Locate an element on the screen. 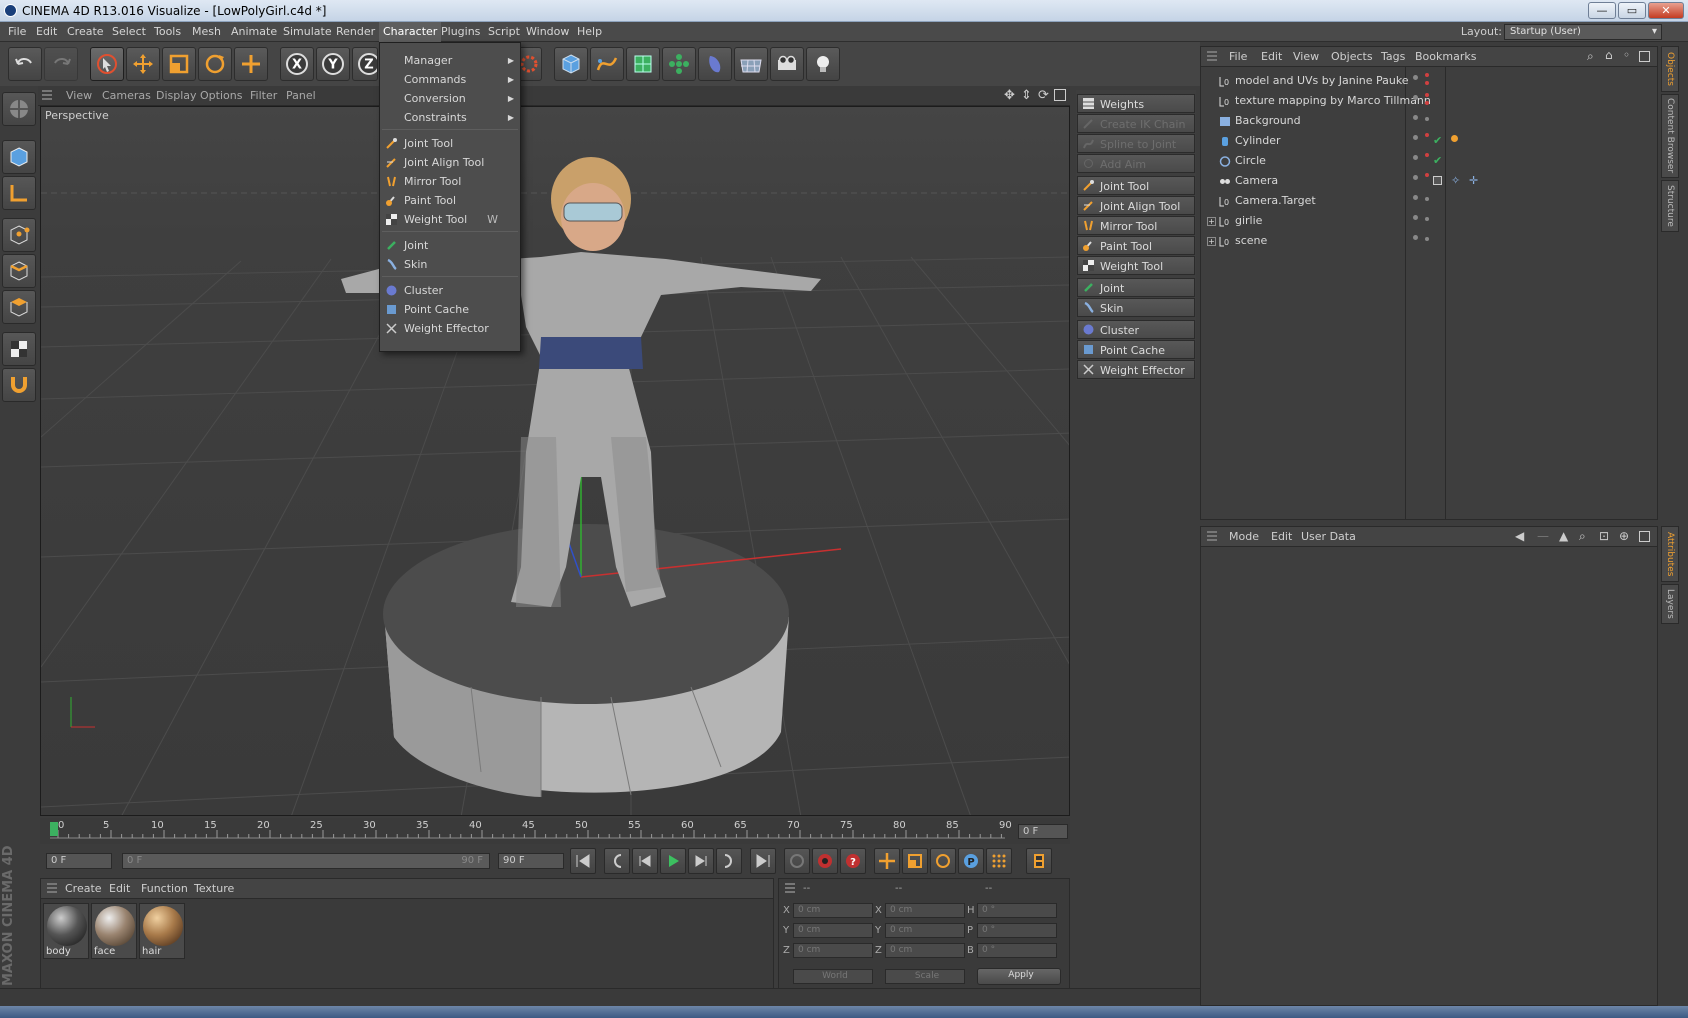 Image resolution: width=1688 pixels, height=1018 pixels. charmenu-paint-tool: Paint Tool is located at coordinates (450, 200).